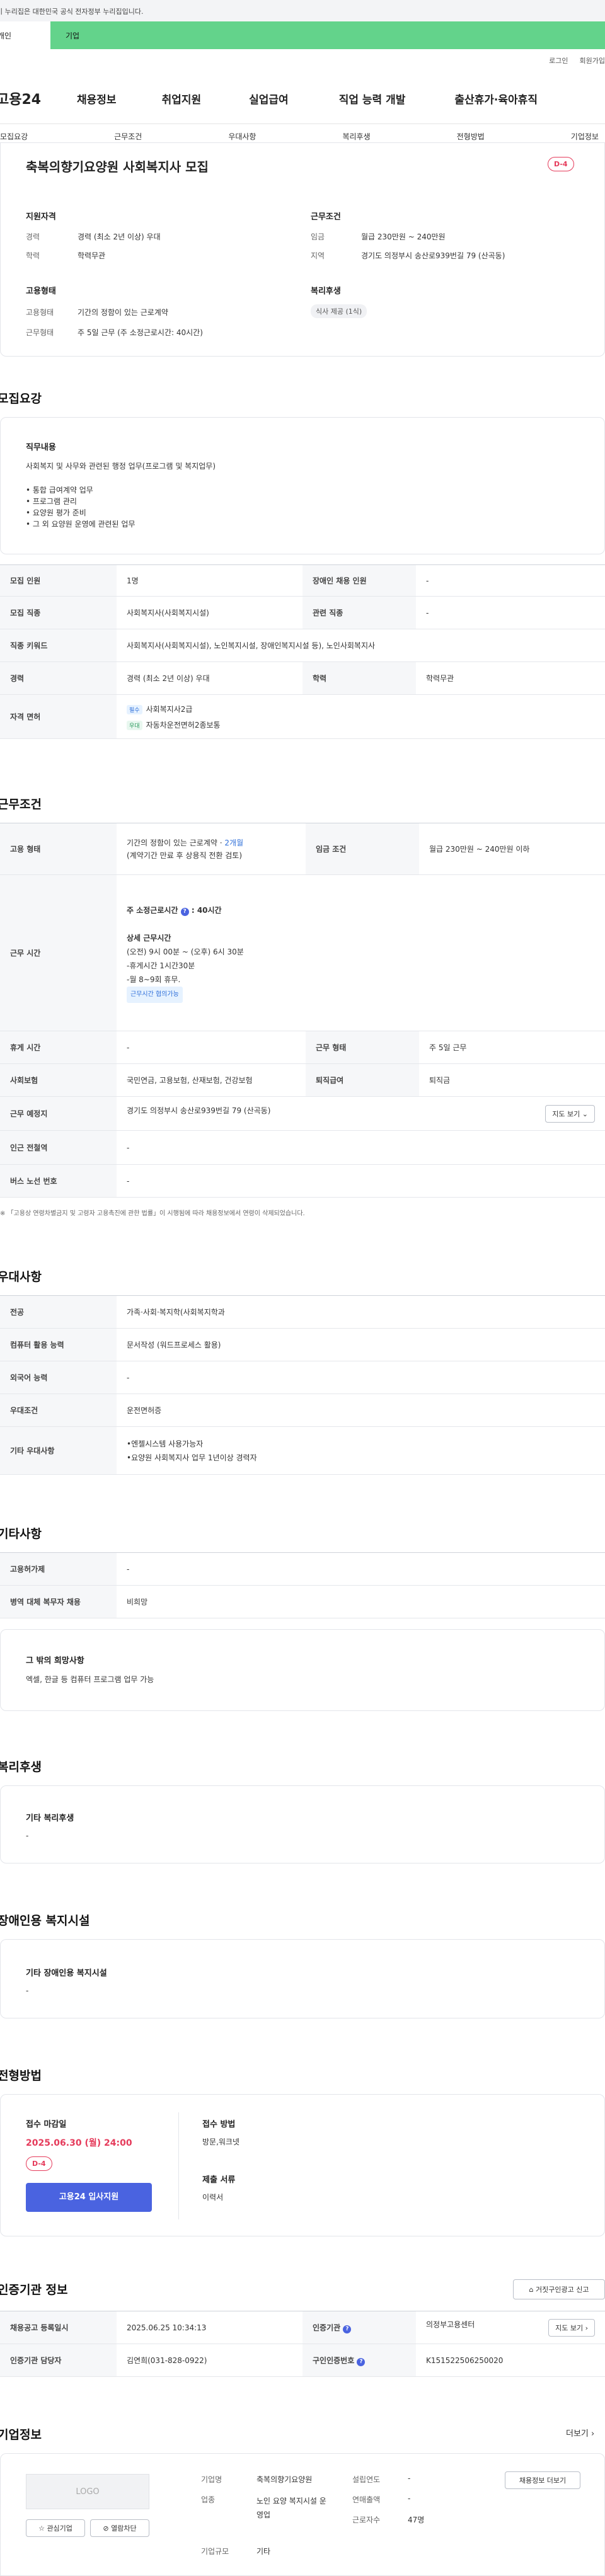  I want to click on gnb-jobs: 채용정보, so click(97, 99).